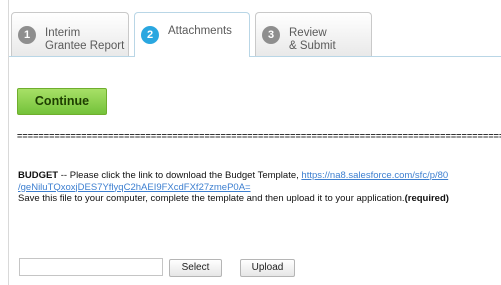  Describe the element at coordinates (62, 101) in the screenshot. I see `continue-button: Continue` at that location.